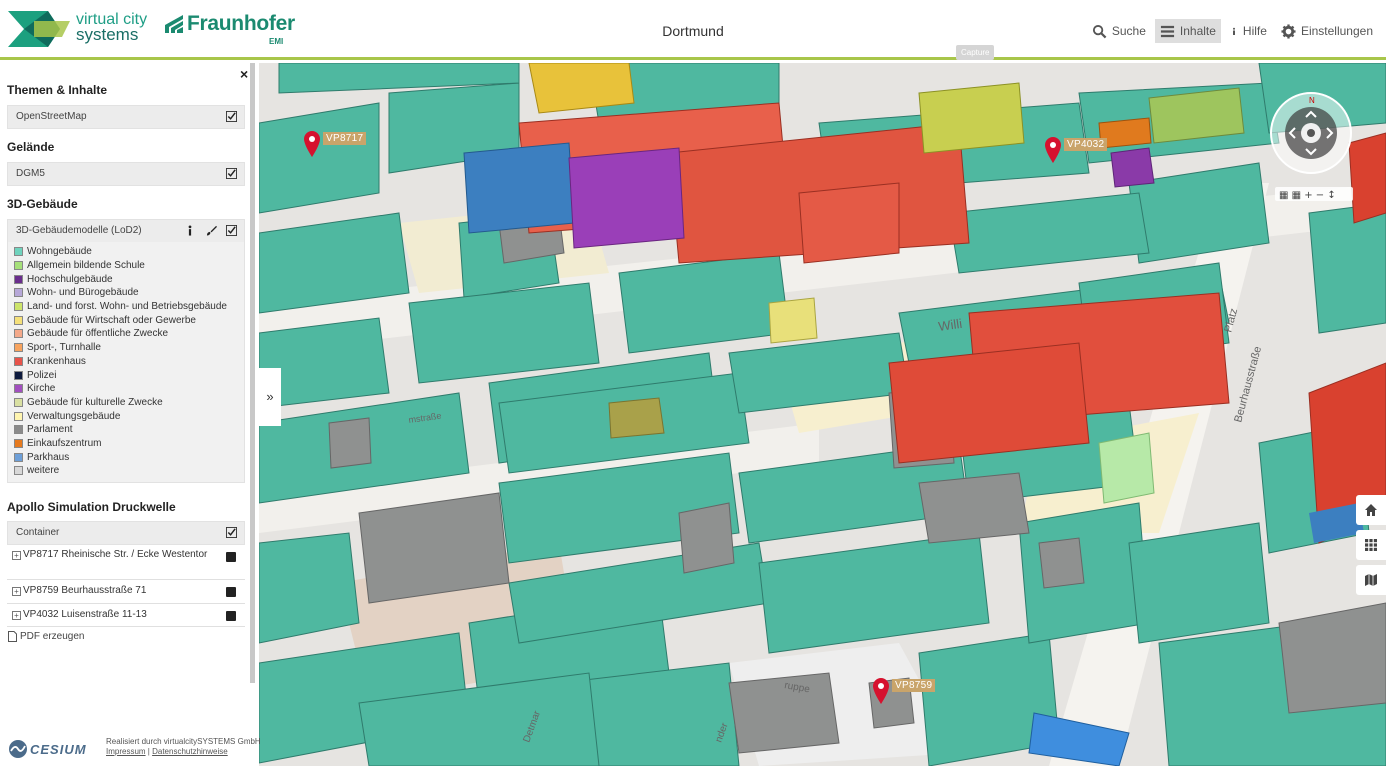  Describe the element at coordinates (1371, 580) in the screenshot. I see `map-view-button` at that location.